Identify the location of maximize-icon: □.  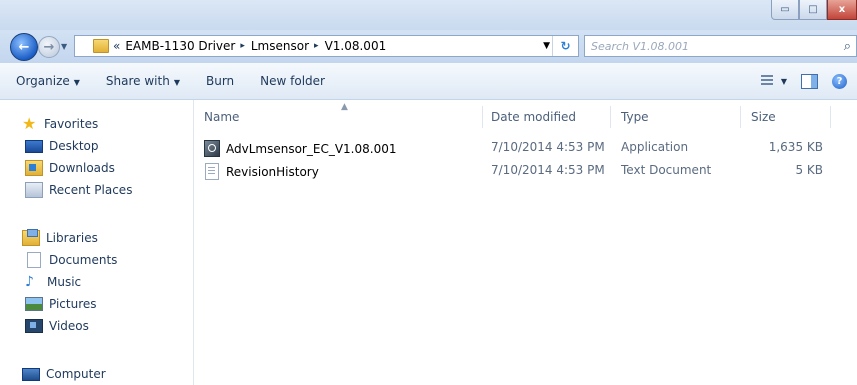
(813, 9).